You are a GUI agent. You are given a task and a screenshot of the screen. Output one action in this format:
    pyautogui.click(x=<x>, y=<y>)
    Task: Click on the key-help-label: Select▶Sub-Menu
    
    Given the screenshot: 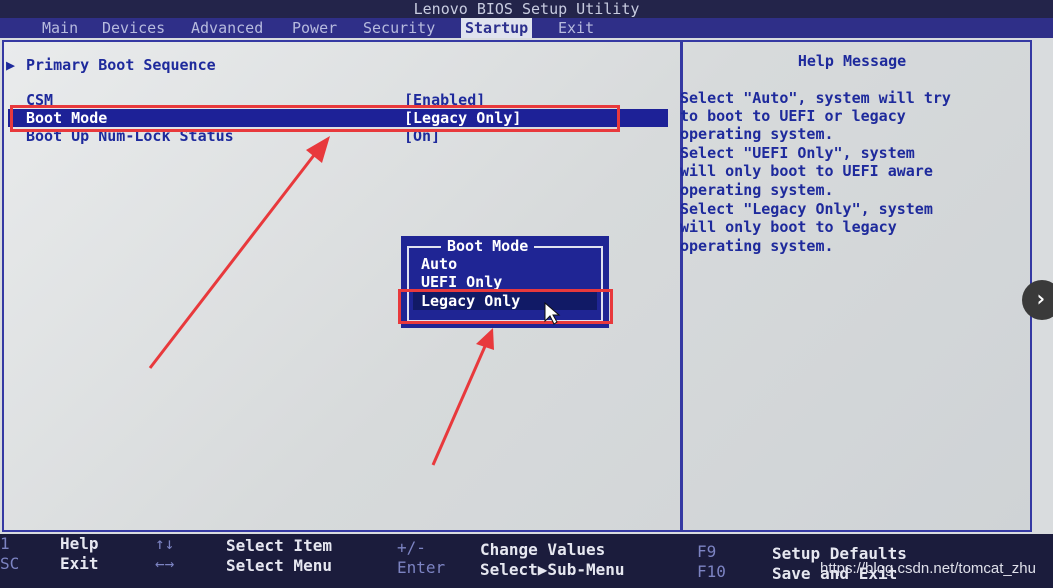 What is the action you would take?
    pyautogui.click(x=552, y=569)
    